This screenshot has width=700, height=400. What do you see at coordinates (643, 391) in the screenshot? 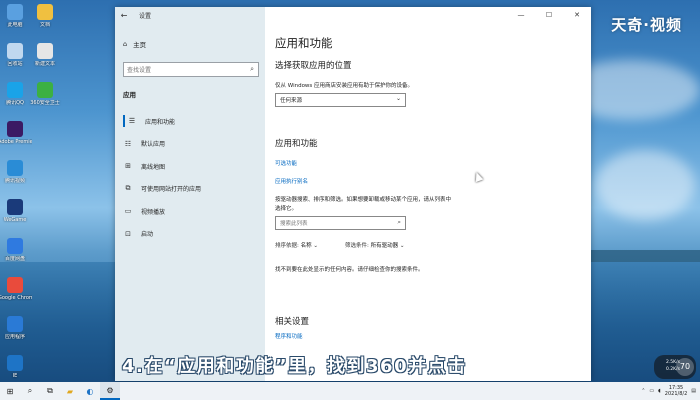
I see `chevron-up-icon: ⌃` at bounding box center [643, 391].